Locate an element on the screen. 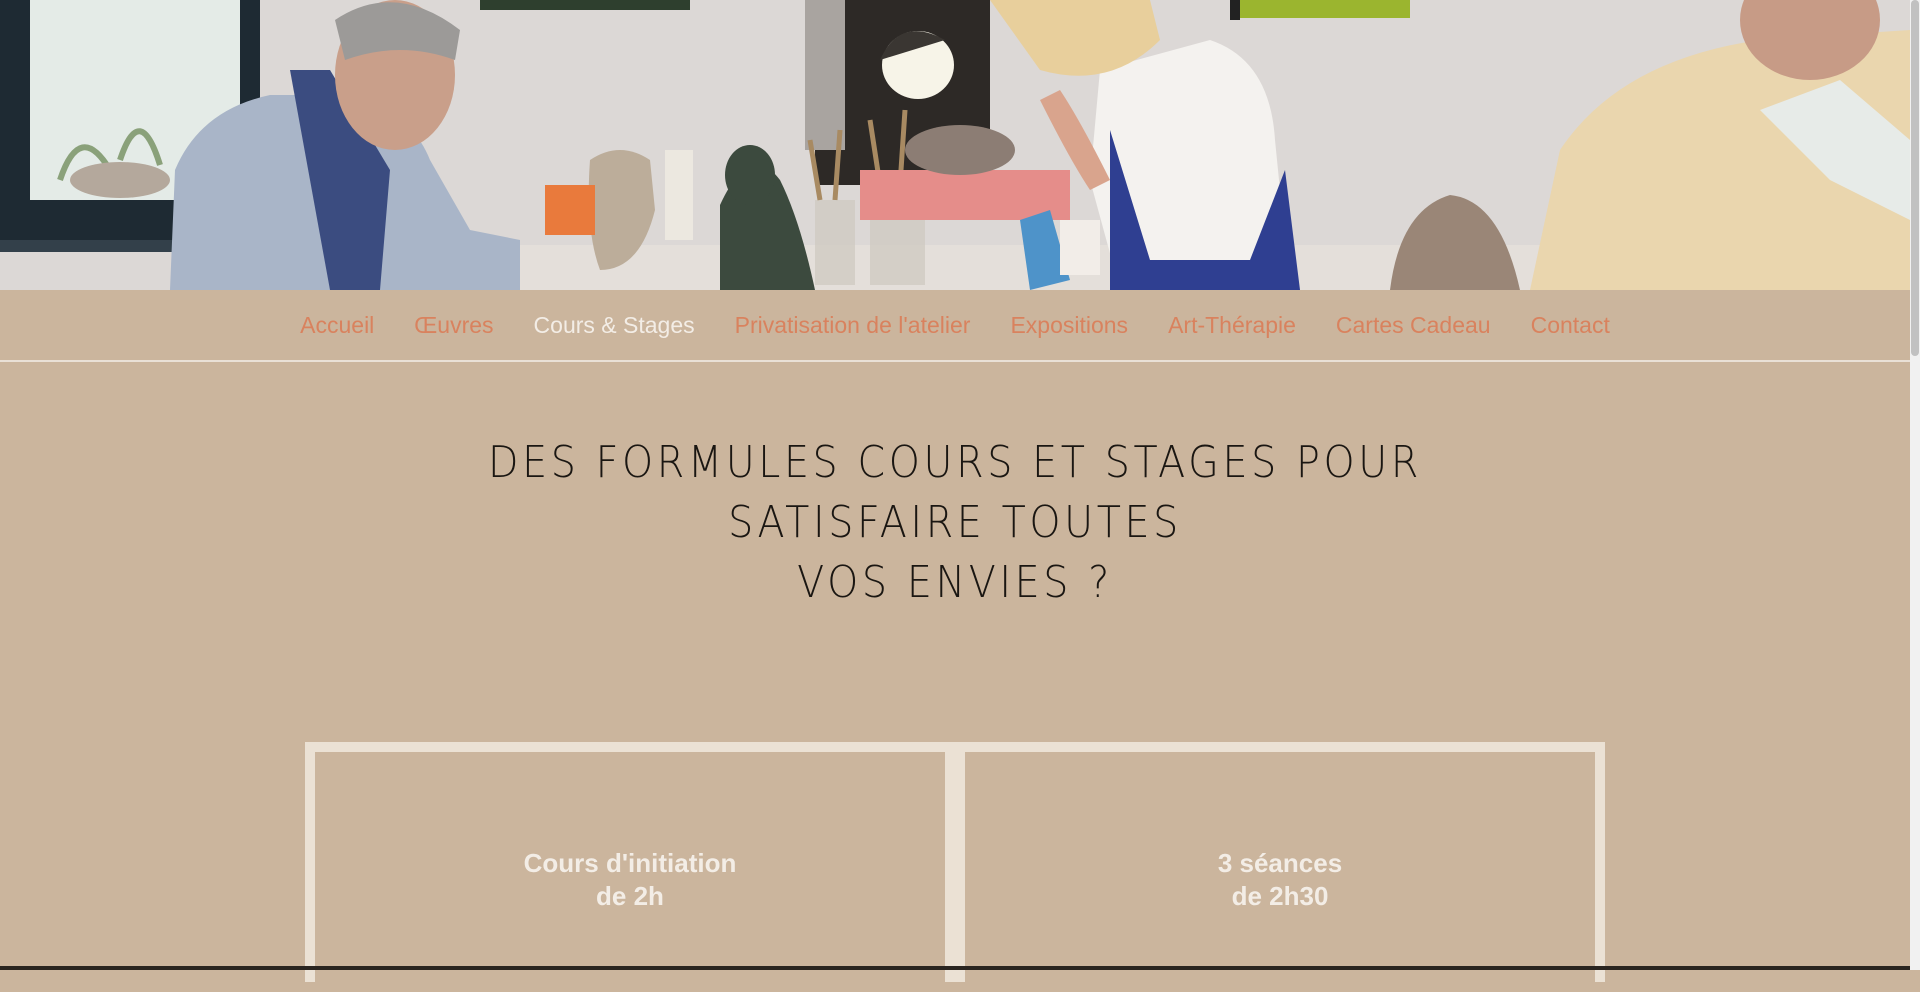  nav-item-oeuvres: Œuvres is located at coordinates (453, 325).